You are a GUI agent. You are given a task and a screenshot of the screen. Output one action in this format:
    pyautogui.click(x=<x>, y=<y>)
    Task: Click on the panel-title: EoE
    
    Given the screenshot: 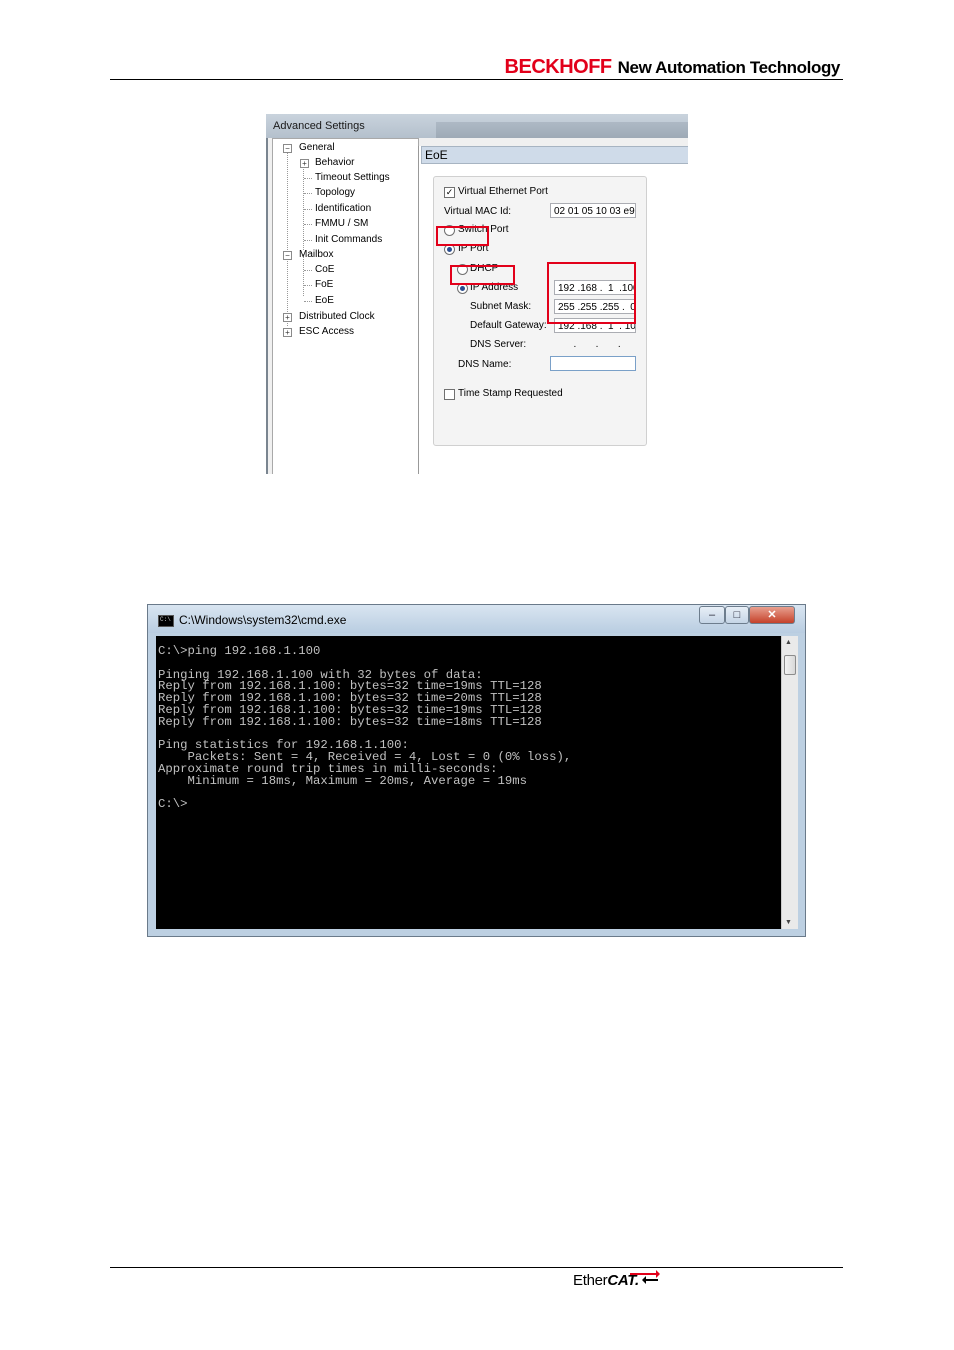 What is the action you would take?
    pyautogui.click(x=436, y=155)
    